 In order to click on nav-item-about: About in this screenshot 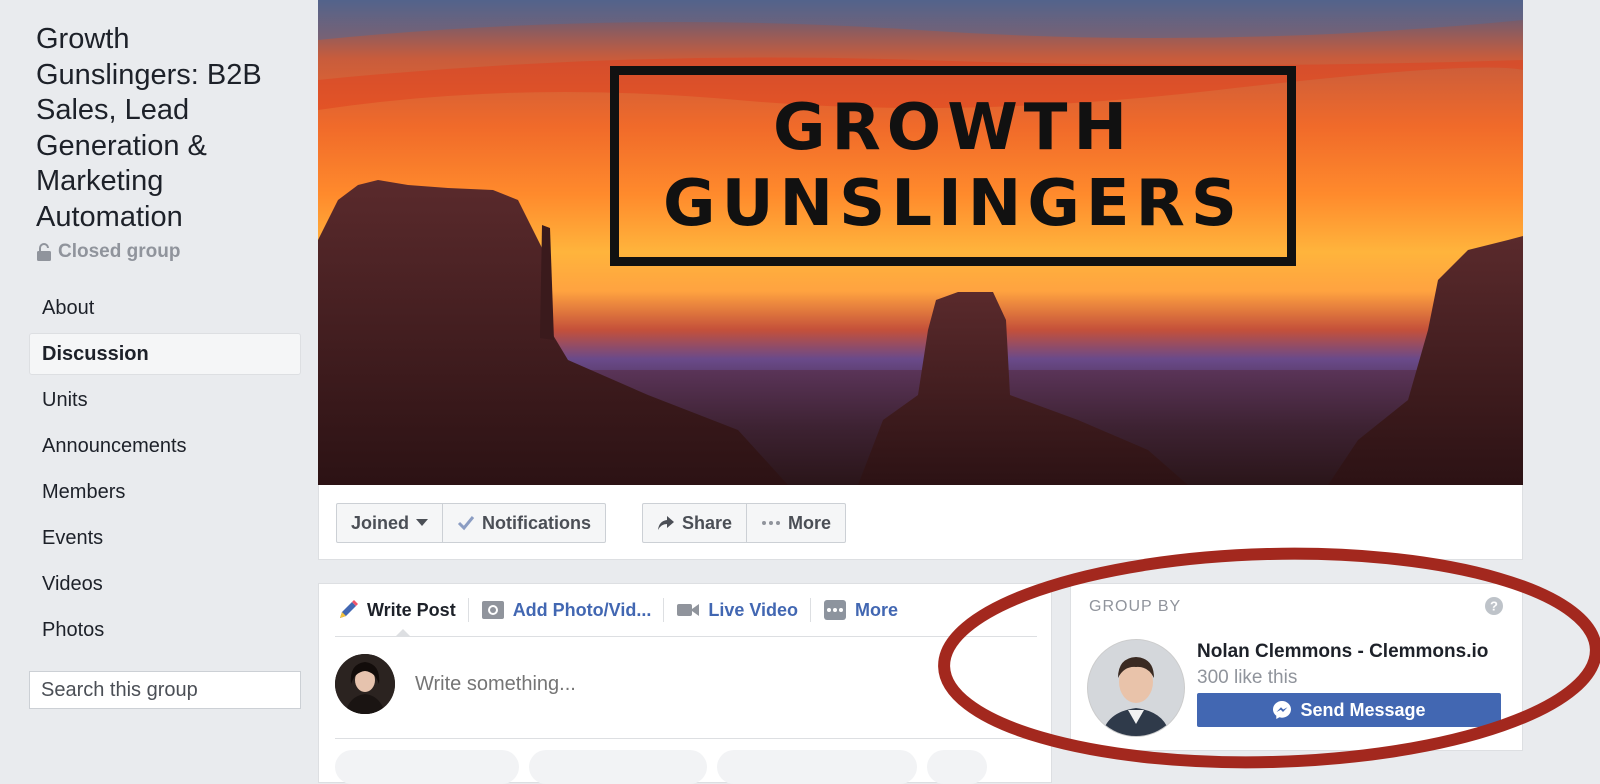, I will do `click(165, 308)`.